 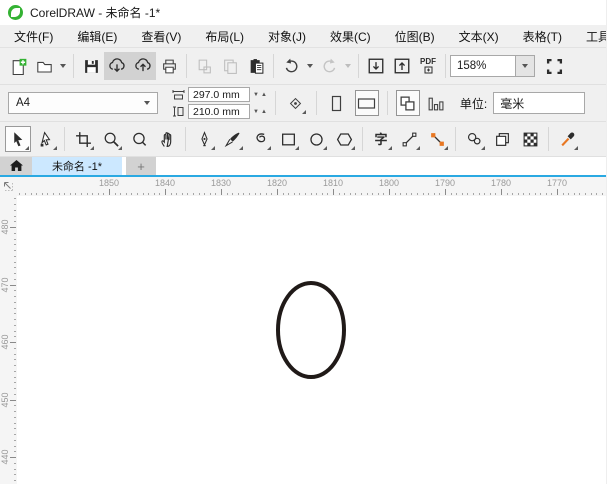 I want to click on page-size-select: A4, so click(x=83, y=103).